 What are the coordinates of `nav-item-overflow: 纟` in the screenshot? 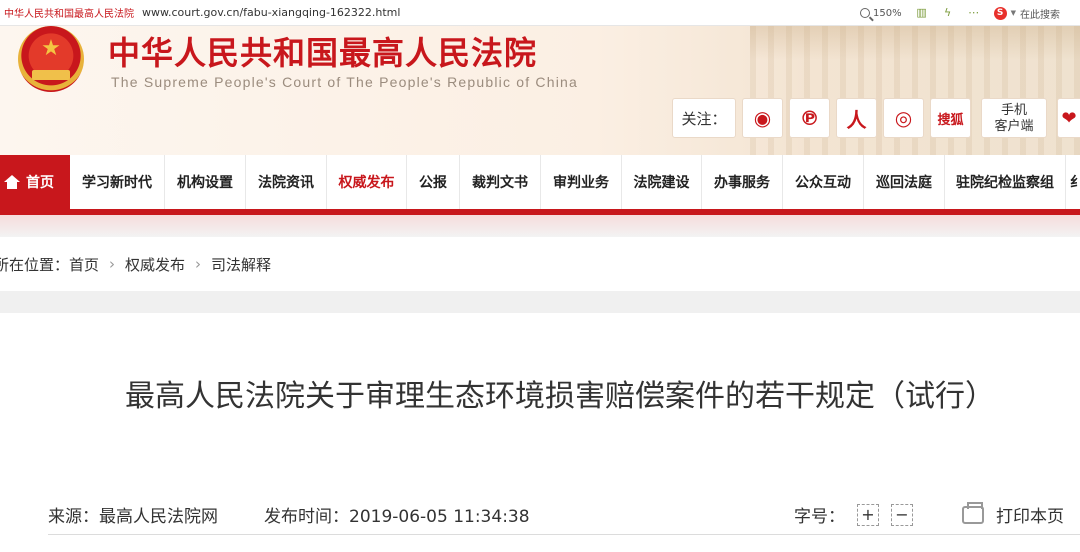 It's located at (1072, 182).